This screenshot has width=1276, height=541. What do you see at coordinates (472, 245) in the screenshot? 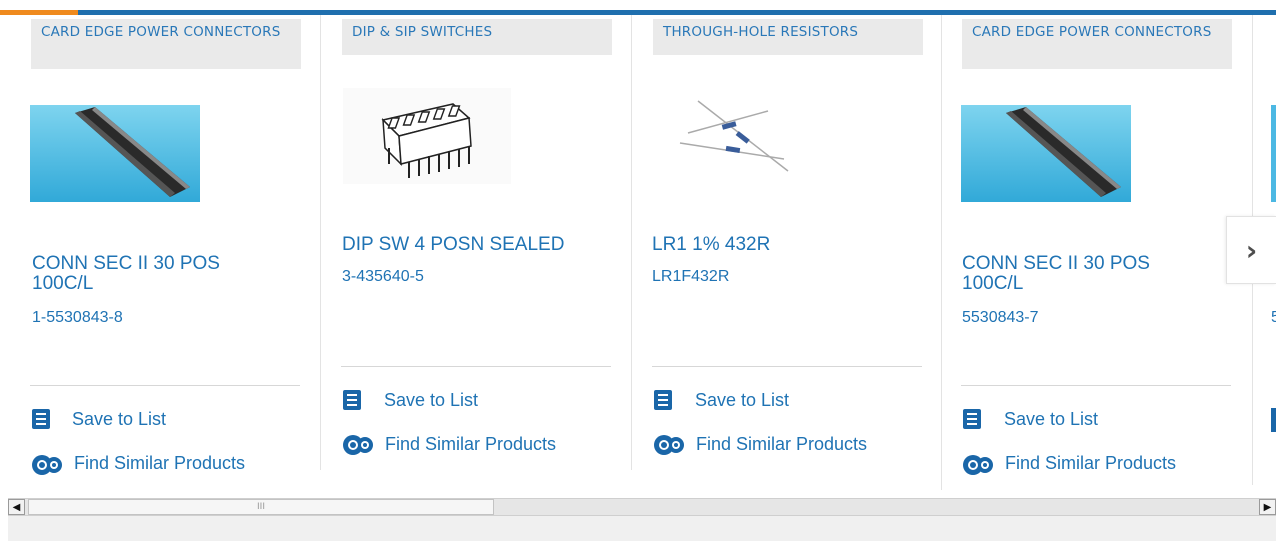
I see `product-title-link: DIP SW 4 POSN SEALED` at bounding box center [472, 245].